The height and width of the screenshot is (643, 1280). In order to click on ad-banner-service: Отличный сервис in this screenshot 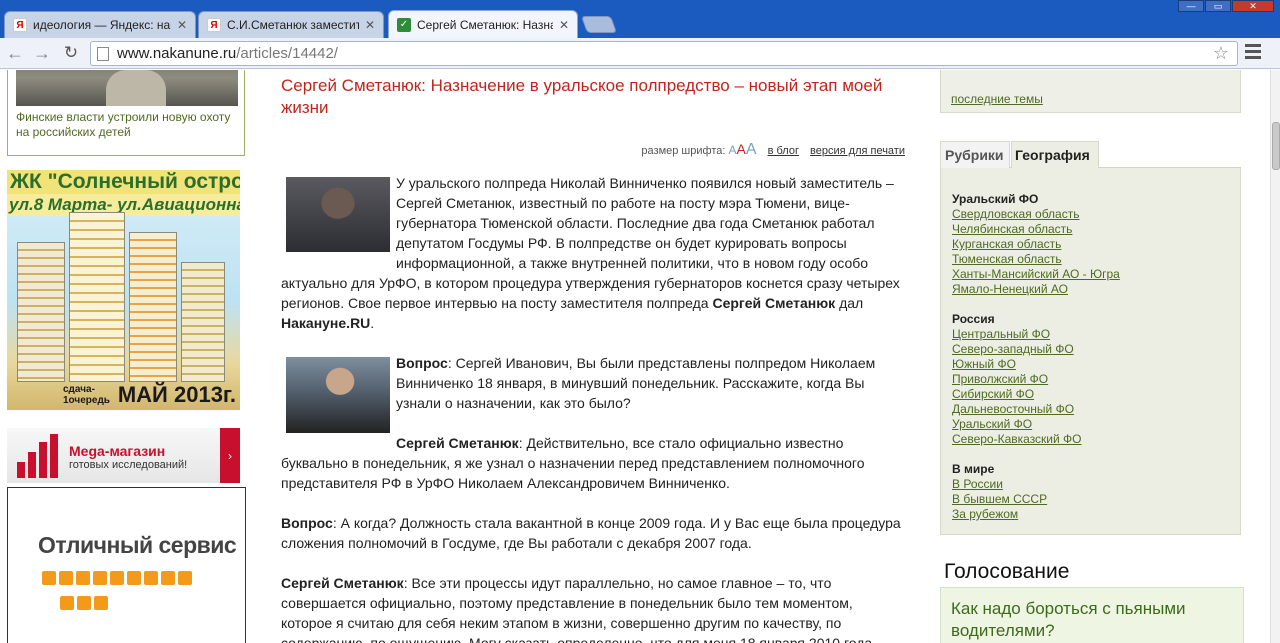, I will do `click(126, 565)`.